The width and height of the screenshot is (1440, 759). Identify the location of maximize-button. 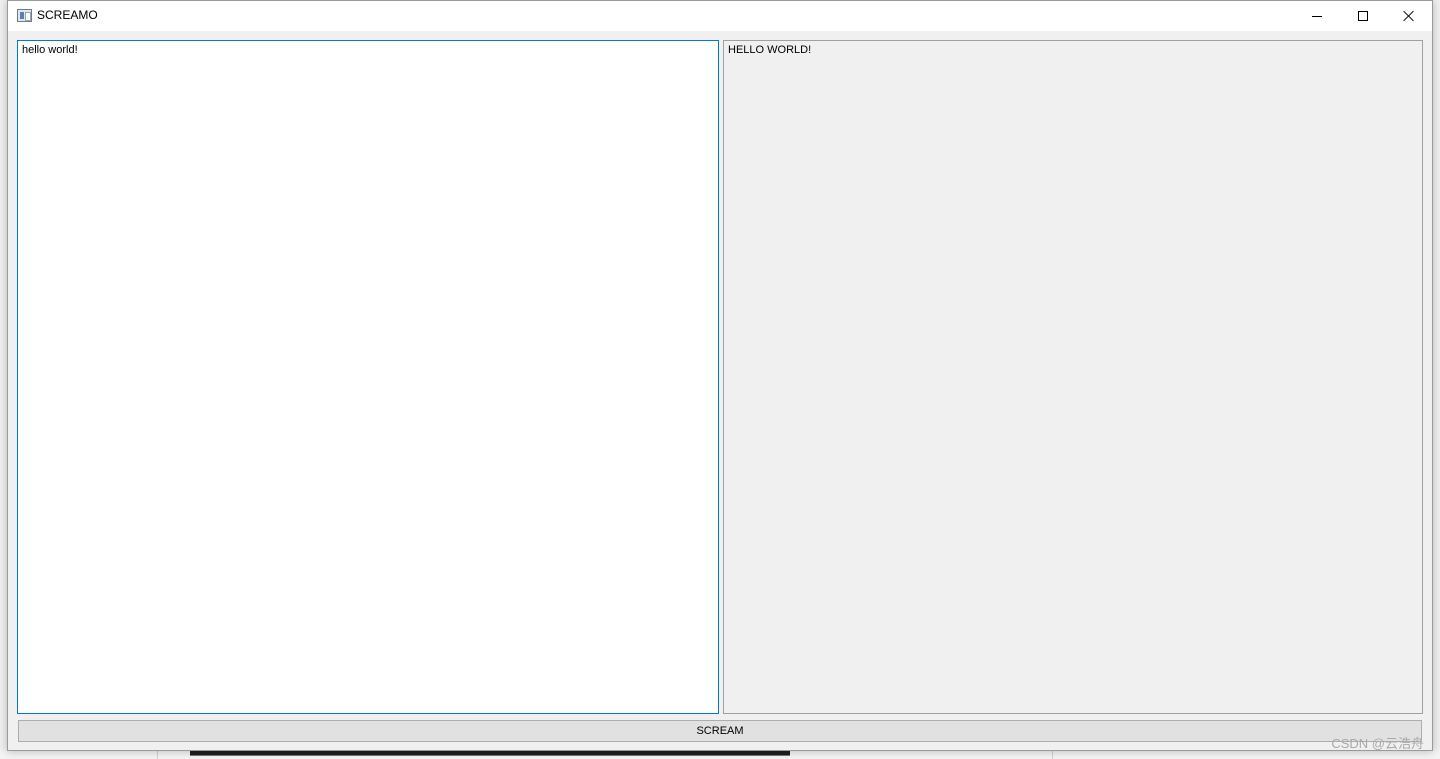
(1363, 16).